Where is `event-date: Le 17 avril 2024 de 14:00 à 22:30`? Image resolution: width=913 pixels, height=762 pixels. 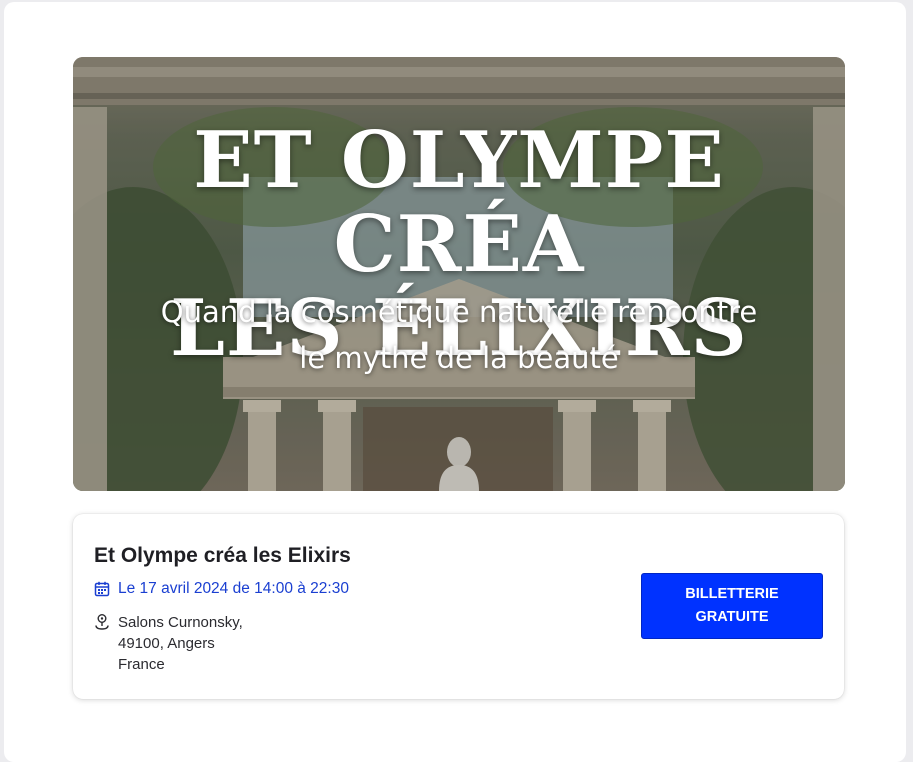
event-date: Le 17 avril 2024 de 14:00 à 22:30 is located at coordinates (221, 589).